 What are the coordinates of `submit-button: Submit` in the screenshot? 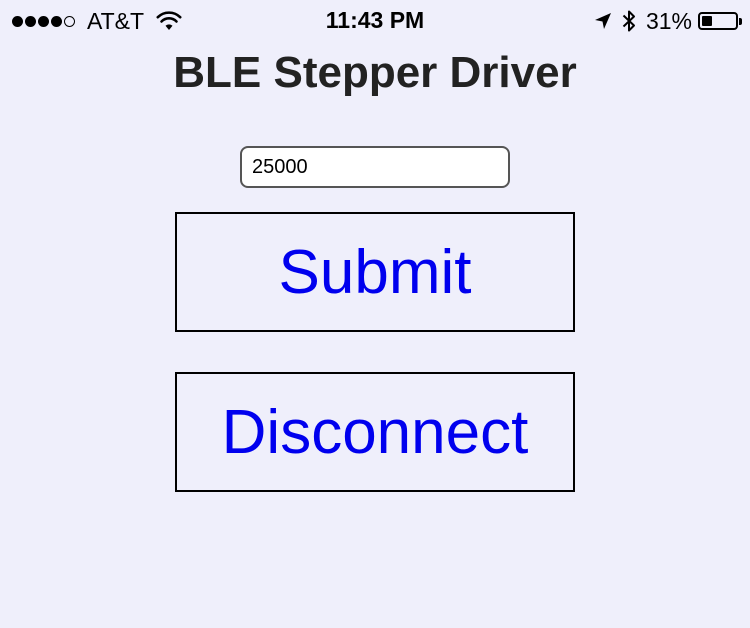 It's located at (375, 272).